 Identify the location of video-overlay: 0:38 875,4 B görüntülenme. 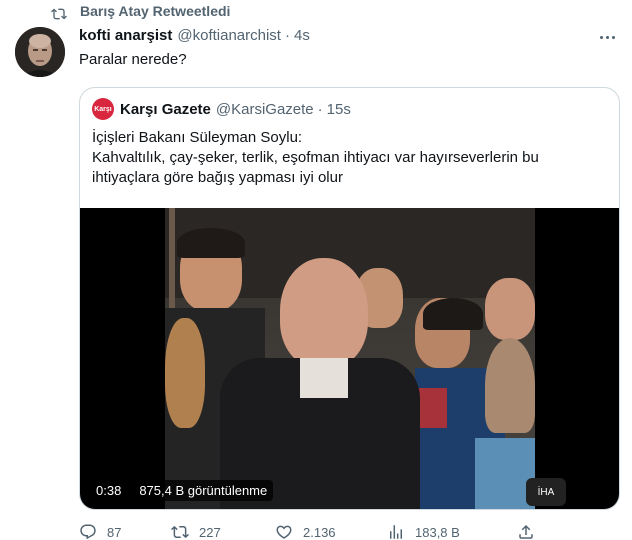
(182, 490).